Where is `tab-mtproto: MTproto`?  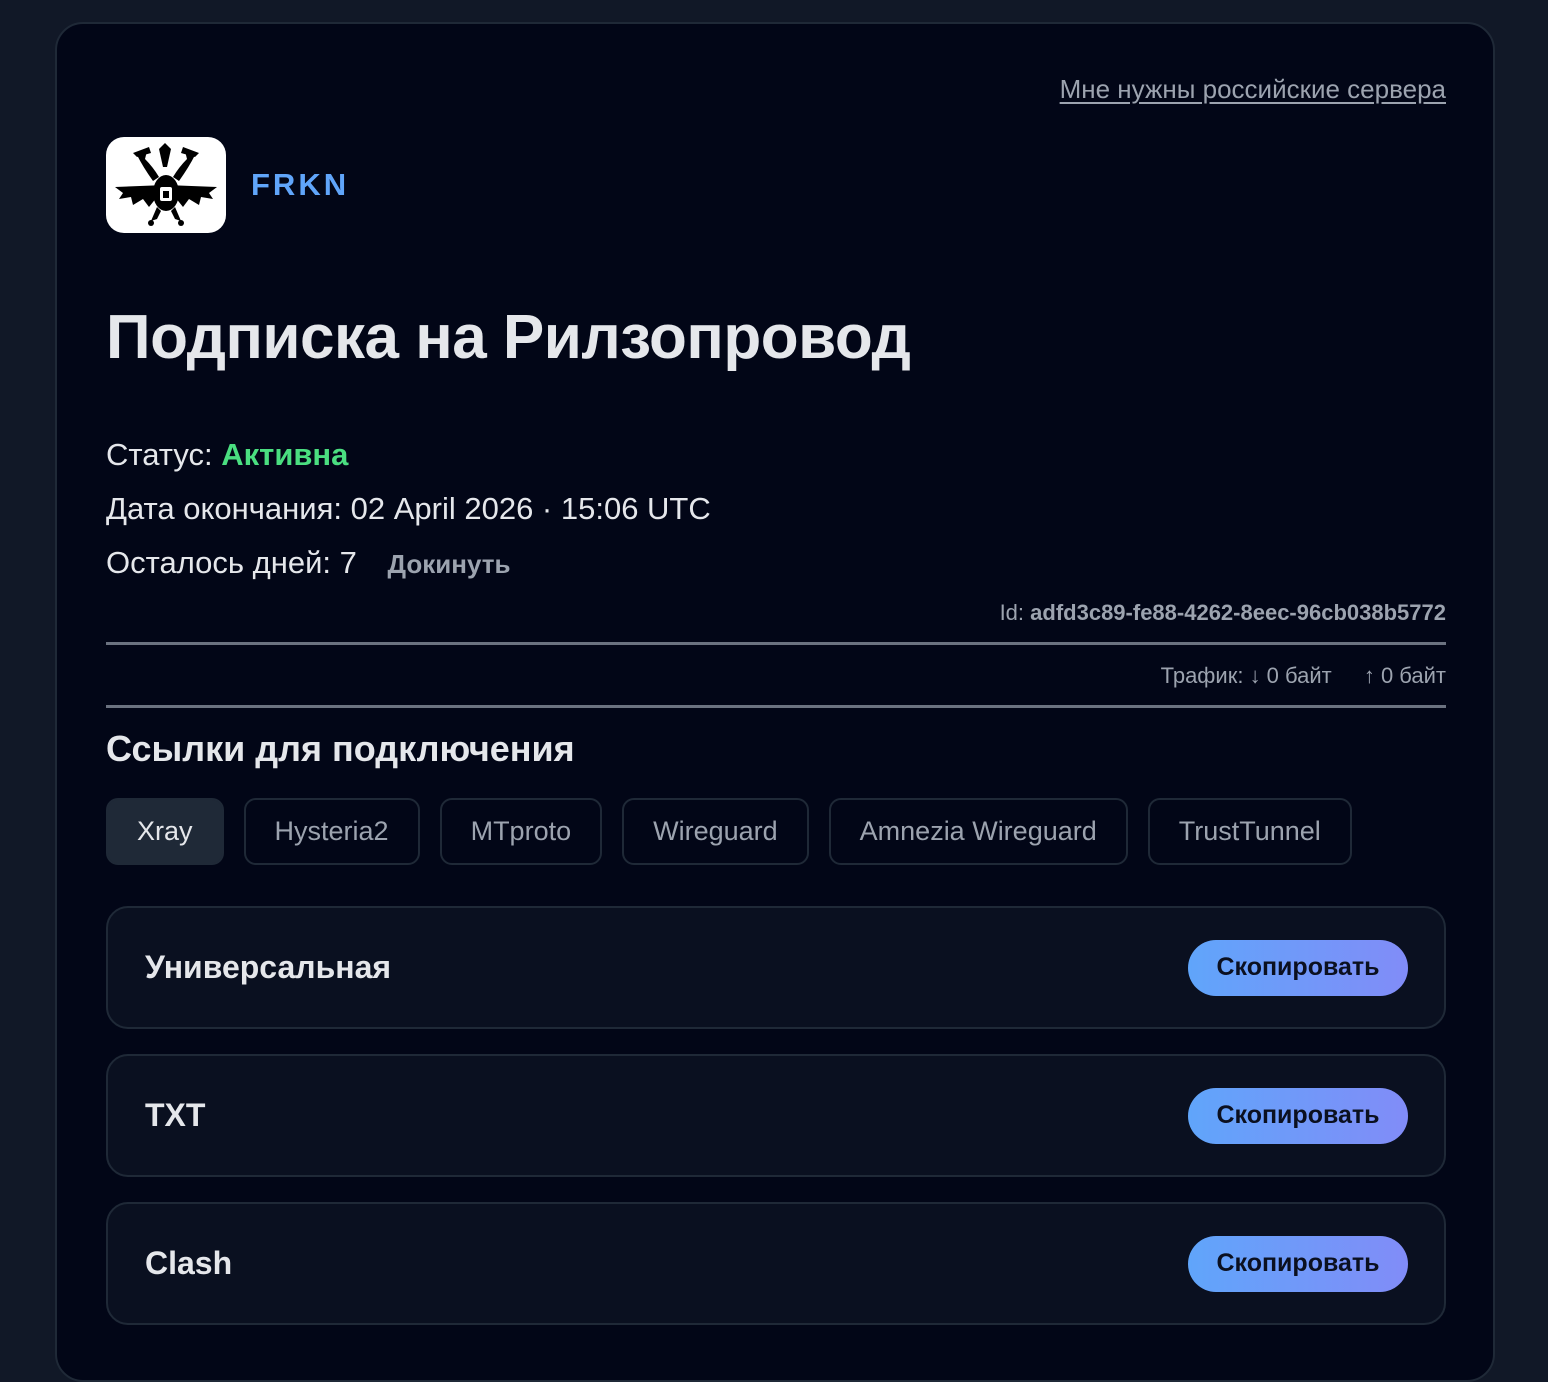
tab-mtproto: MTproto is located at coordinates (521, 831).